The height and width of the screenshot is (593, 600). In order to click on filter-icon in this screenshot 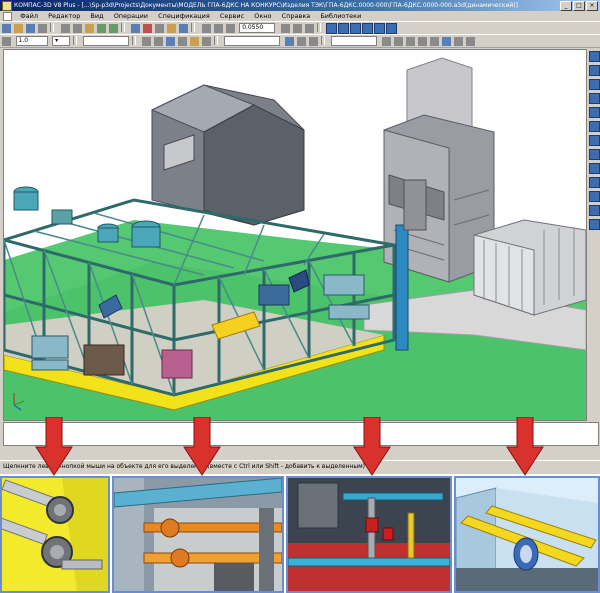, I will do `click(290, 41)`.